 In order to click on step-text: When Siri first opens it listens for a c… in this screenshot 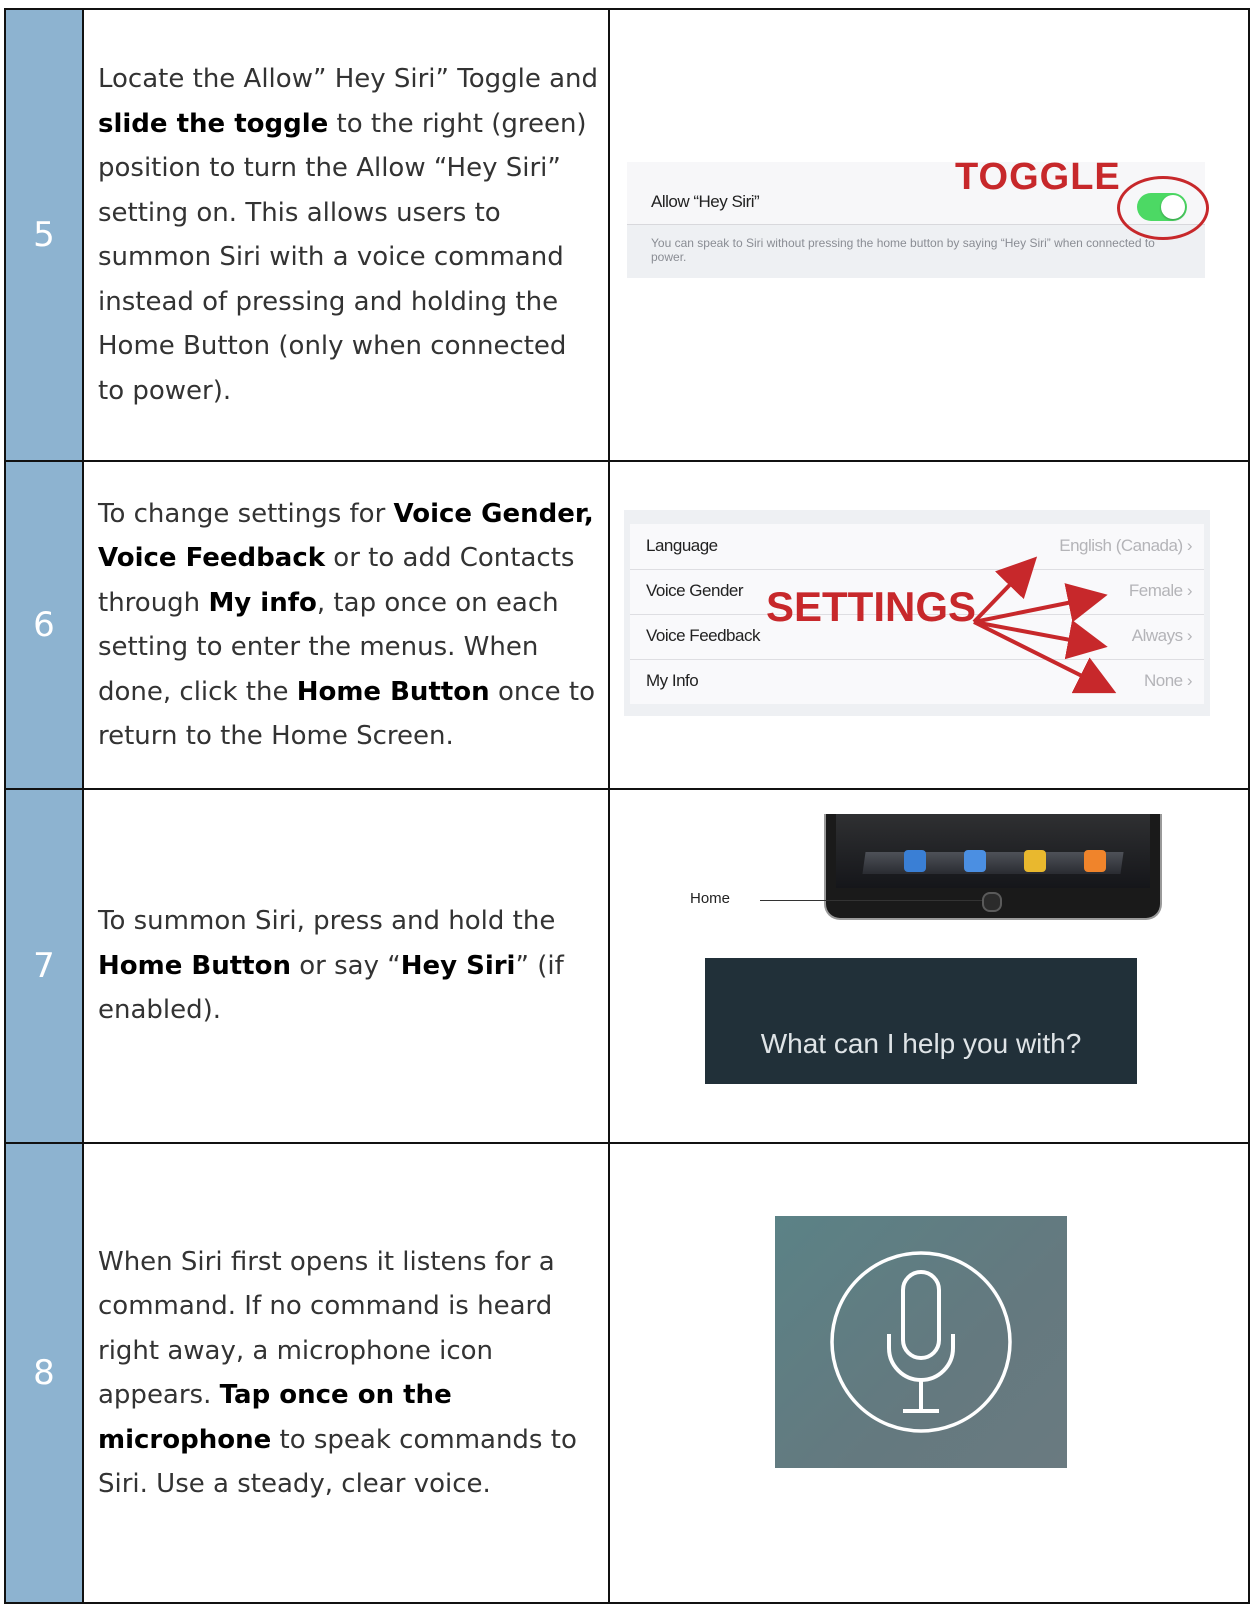, I will do `click(346, 1373)`.